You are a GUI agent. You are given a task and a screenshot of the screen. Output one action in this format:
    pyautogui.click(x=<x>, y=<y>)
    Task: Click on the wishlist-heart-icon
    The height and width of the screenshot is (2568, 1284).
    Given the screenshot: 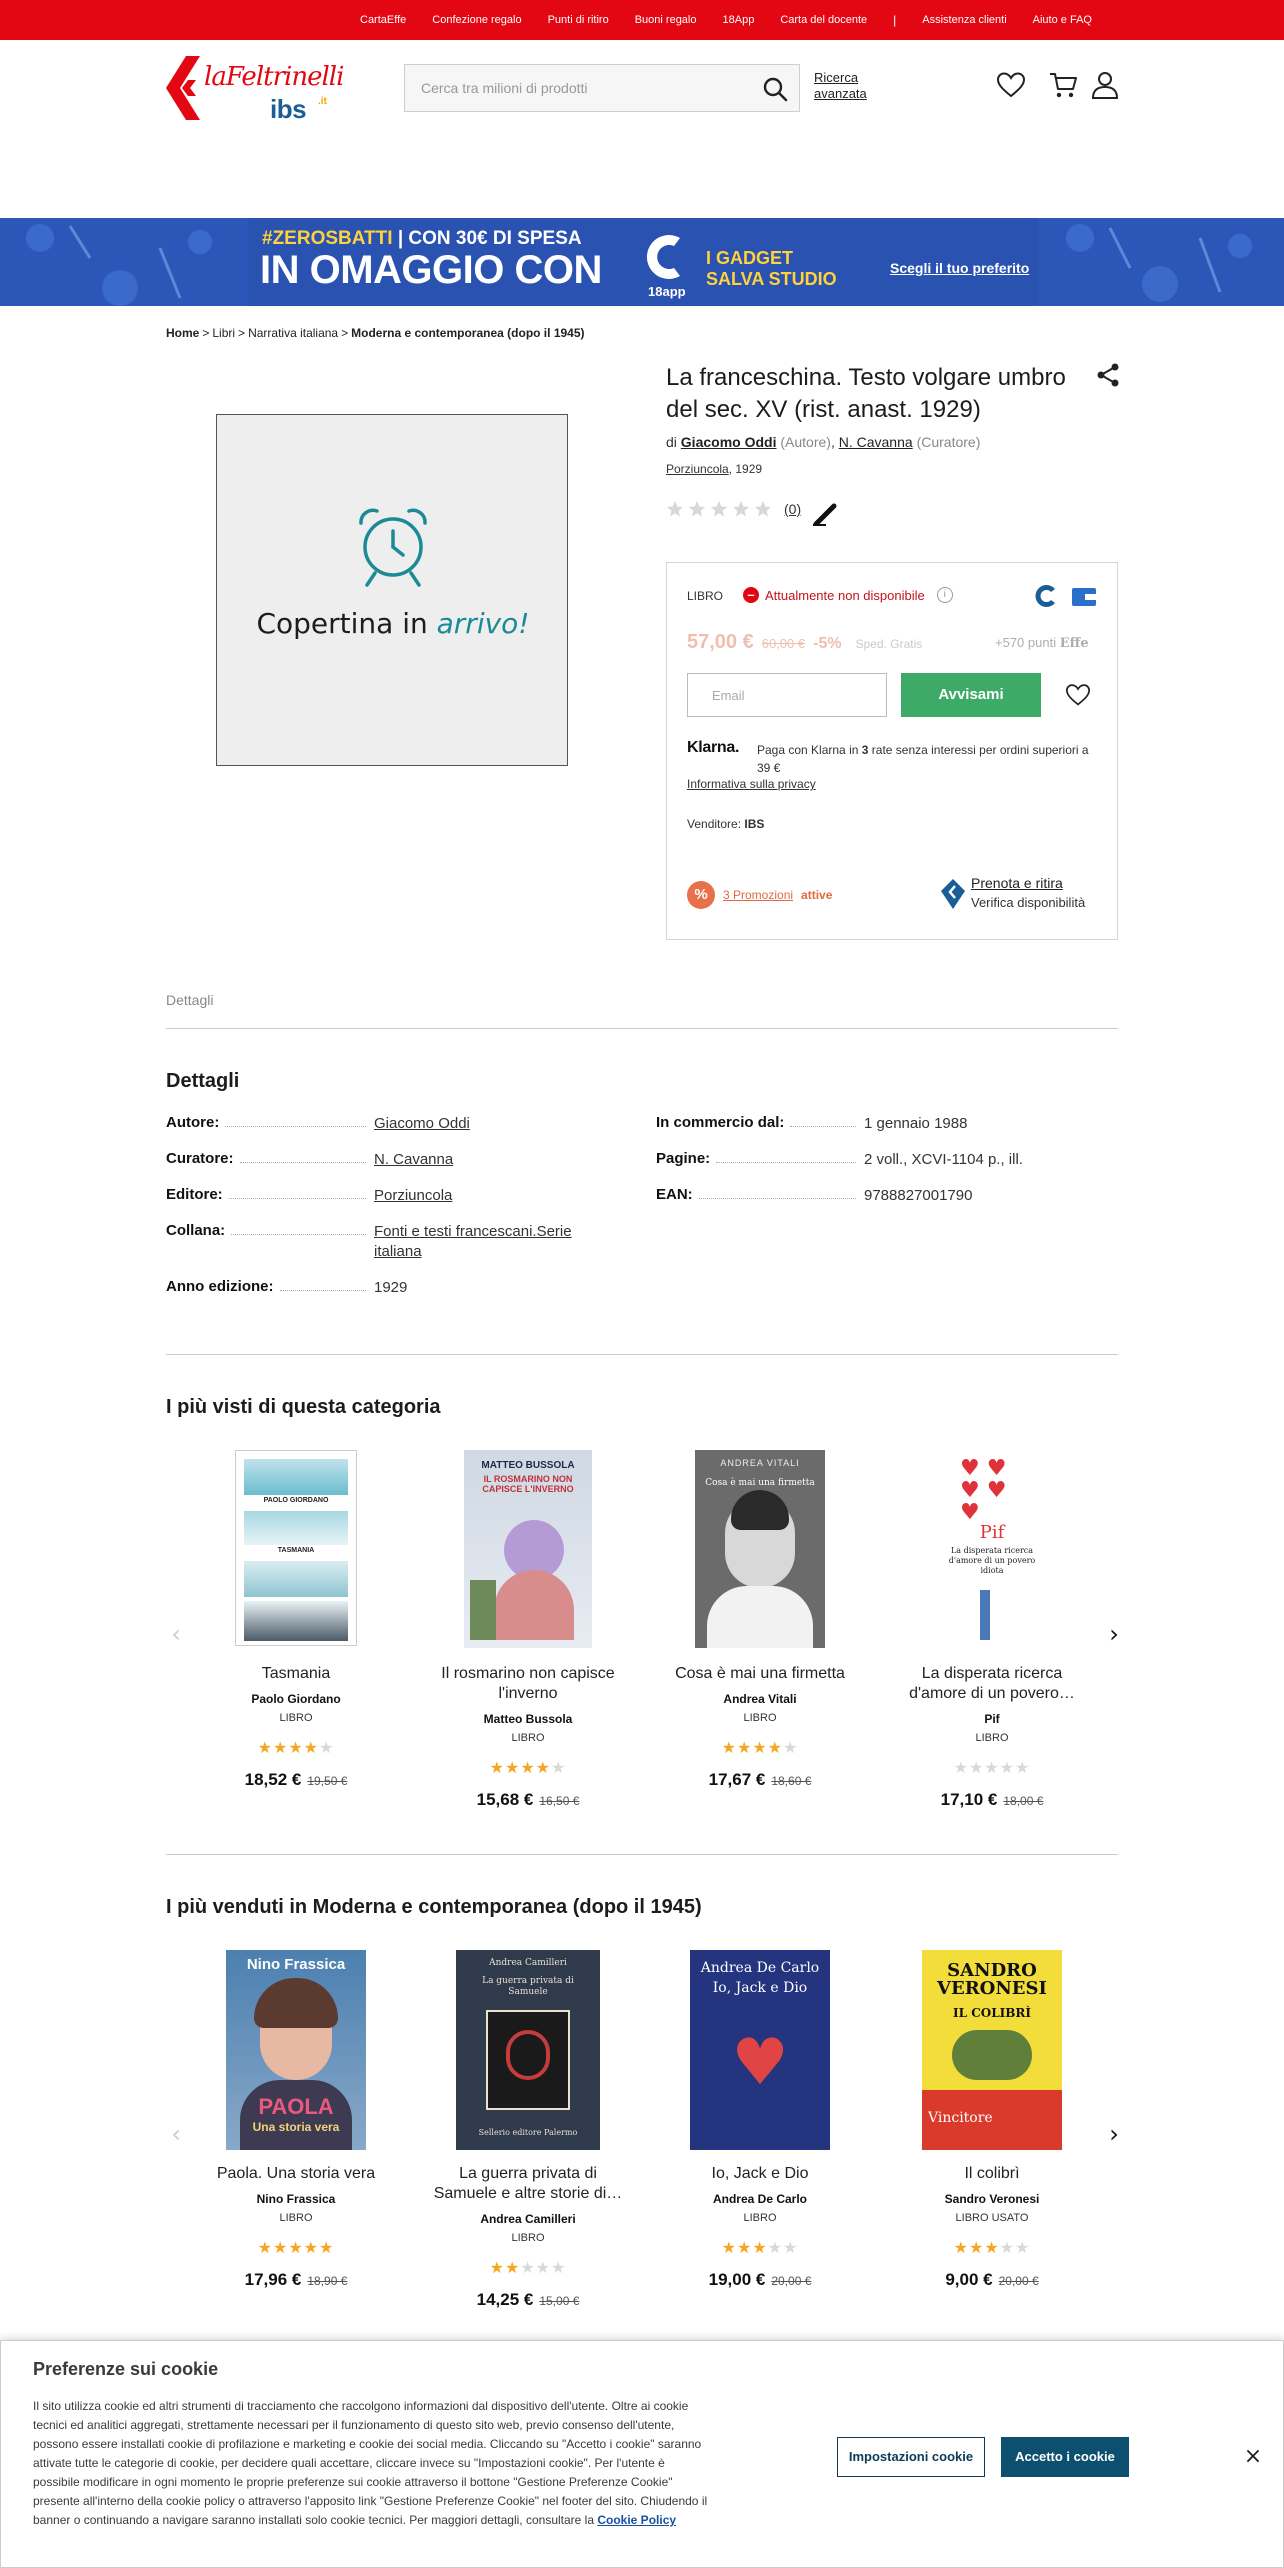 What is the action you would take?
    pyautogui.click(x=1078, y=695)
    